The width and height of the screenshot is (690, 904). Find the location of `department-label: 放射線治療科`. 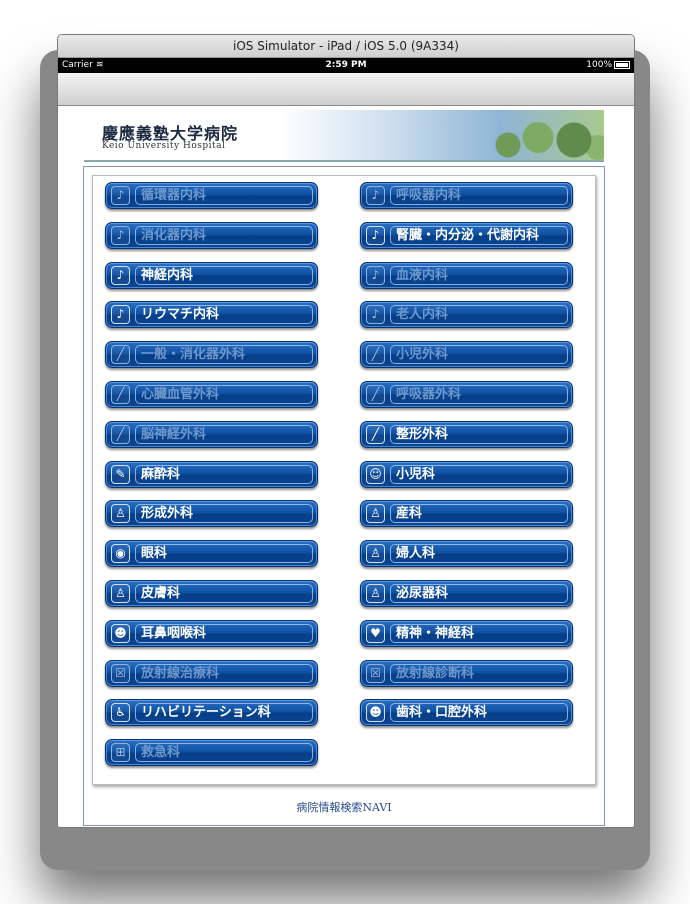

department-label: 放射線治療科 is located at coordinates (224, 673).